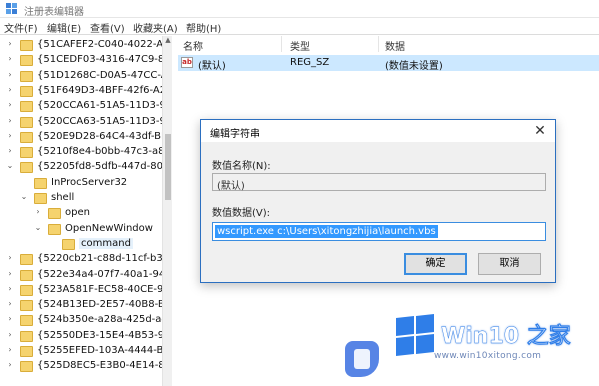 The height and width of the screenshot is (386, 599). I want to click on value-data-label: 数值数据(V):, so click(241, 213).